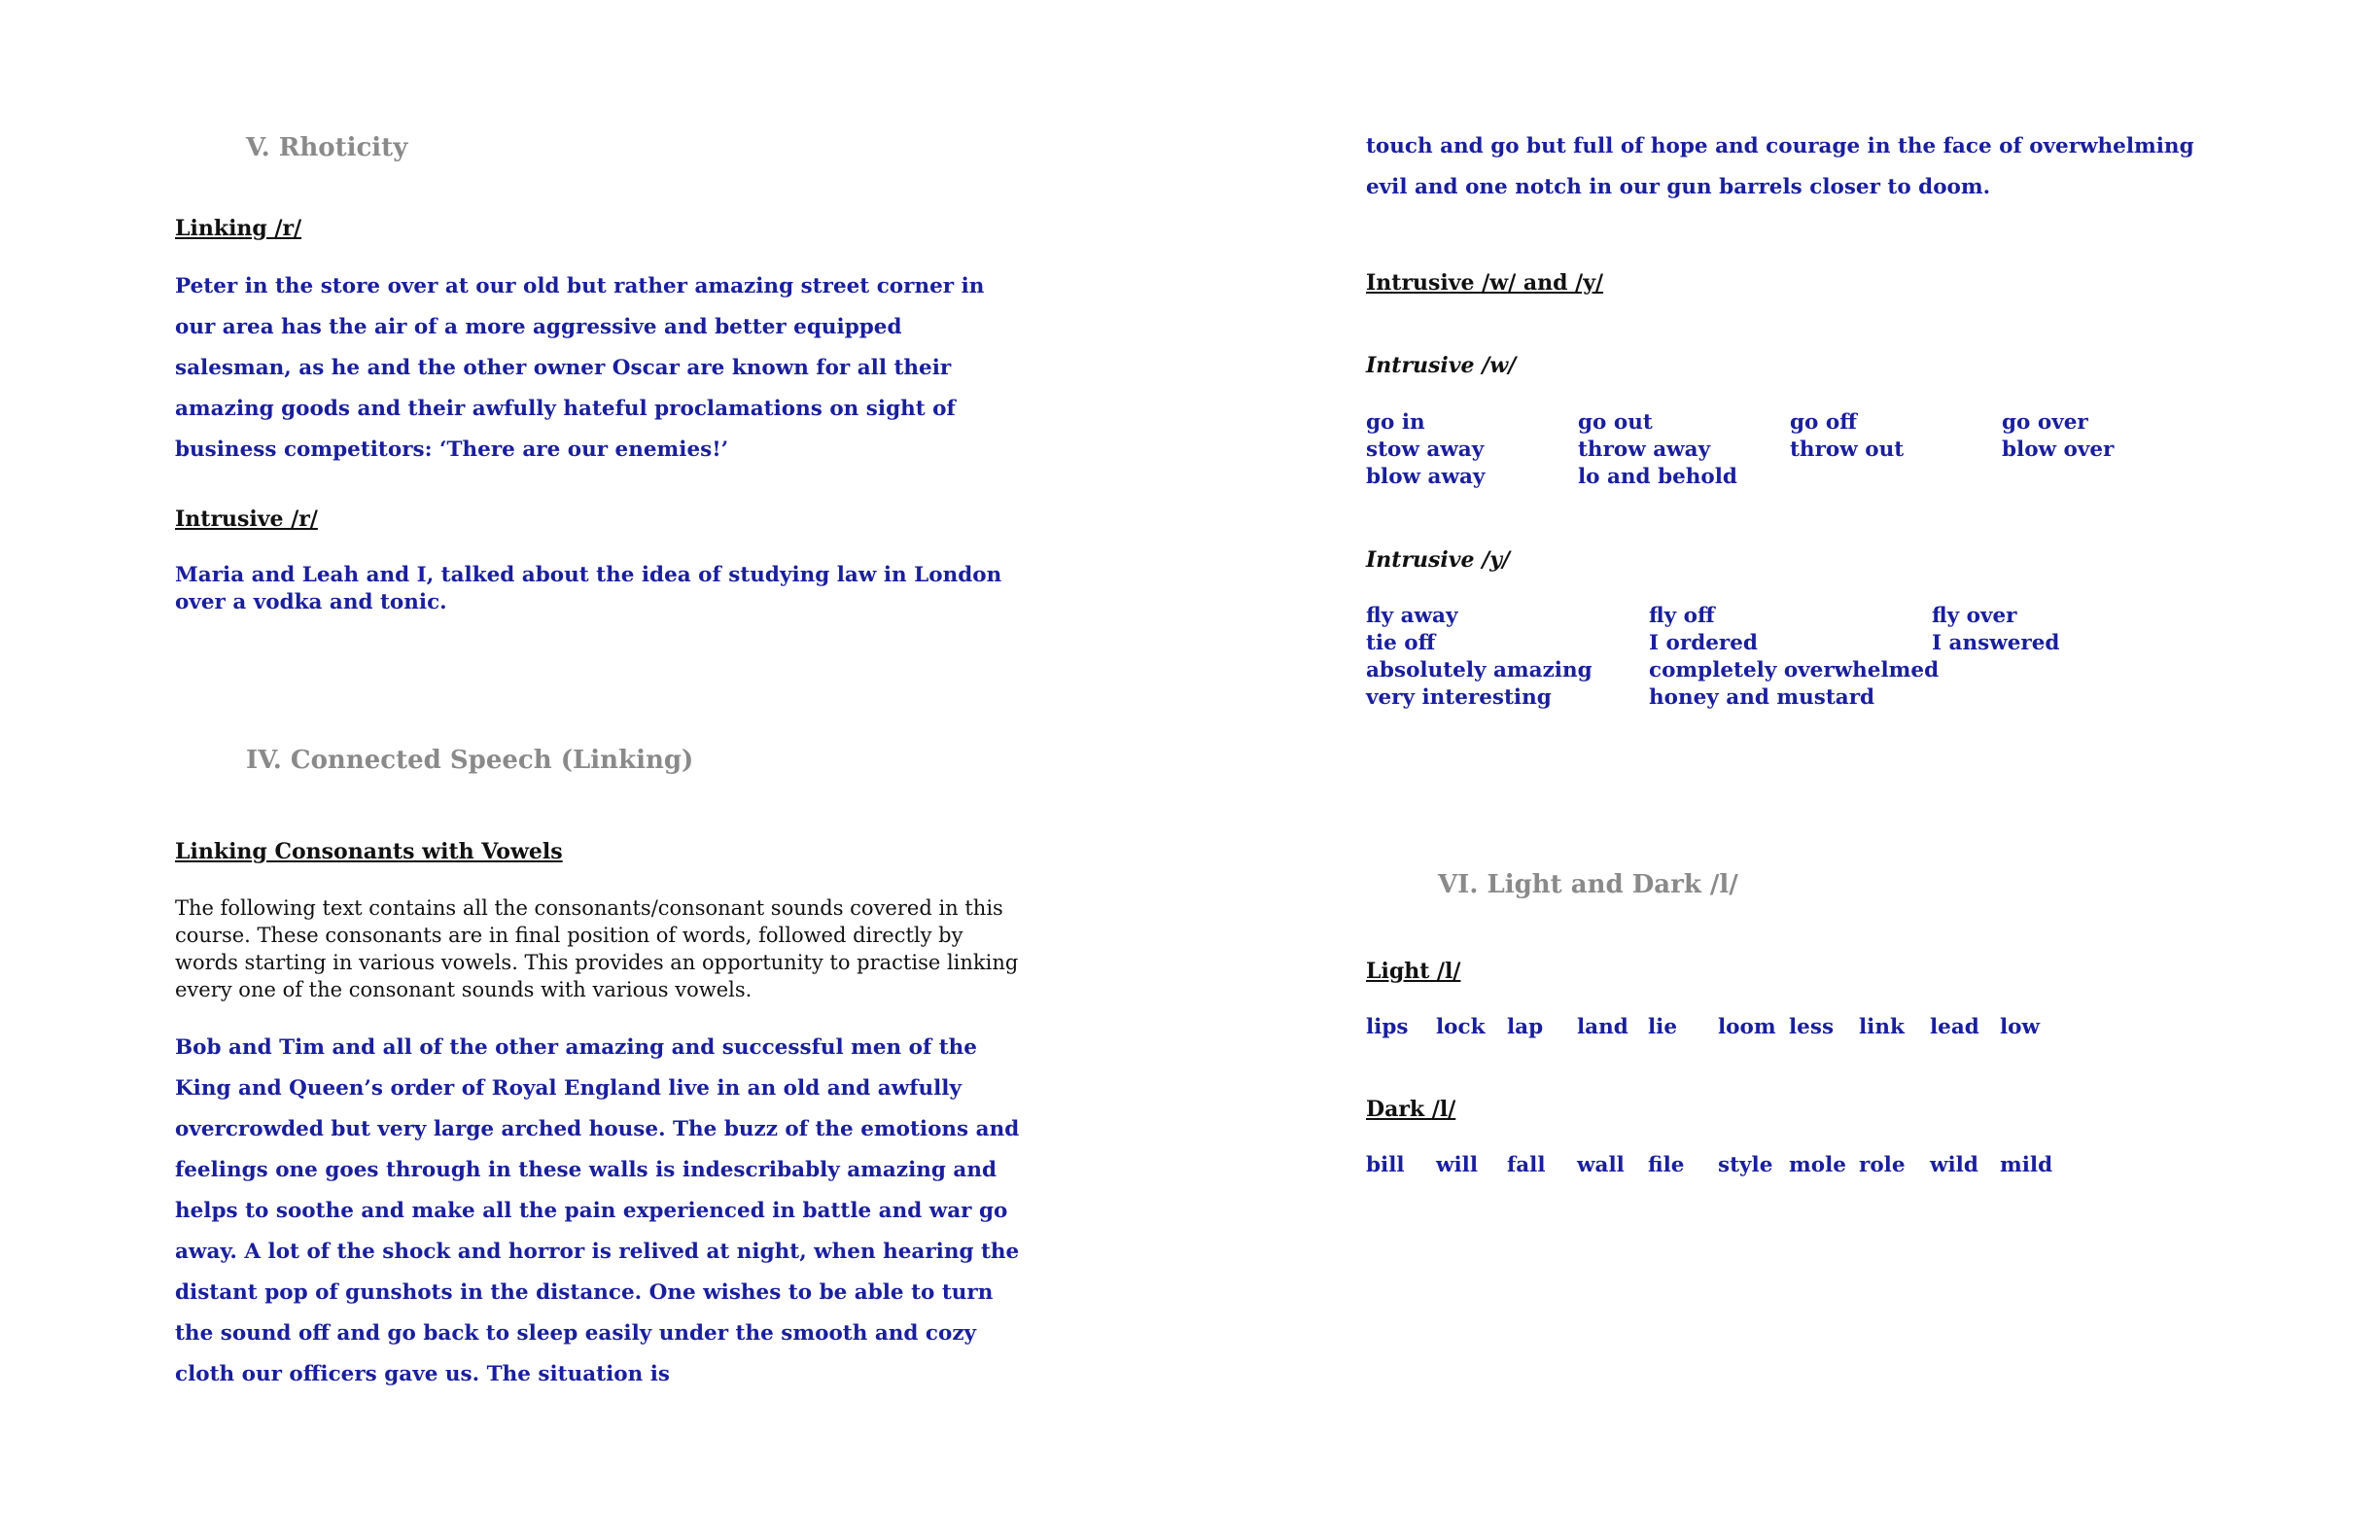 This screenshot has height=1540, width=2380. I want to click on word-item: lie, so click(1663, 1027).